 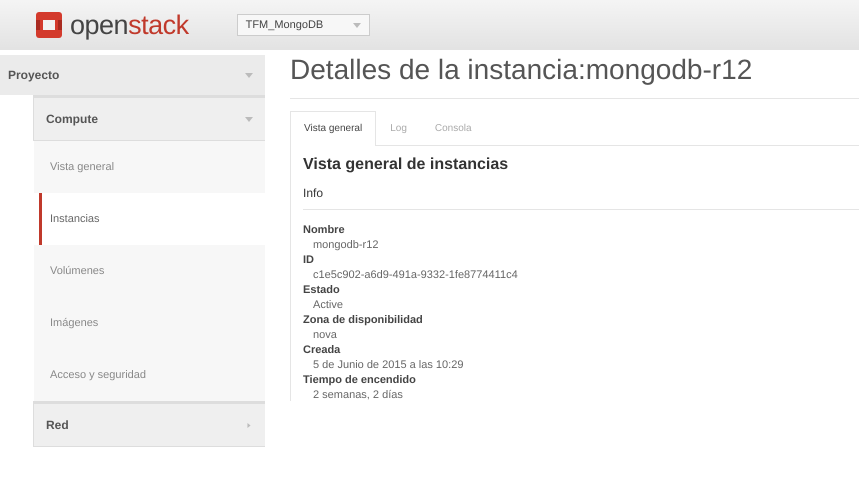 I want to click on field-value: mongodb-r12, so click(x=346, y=245).